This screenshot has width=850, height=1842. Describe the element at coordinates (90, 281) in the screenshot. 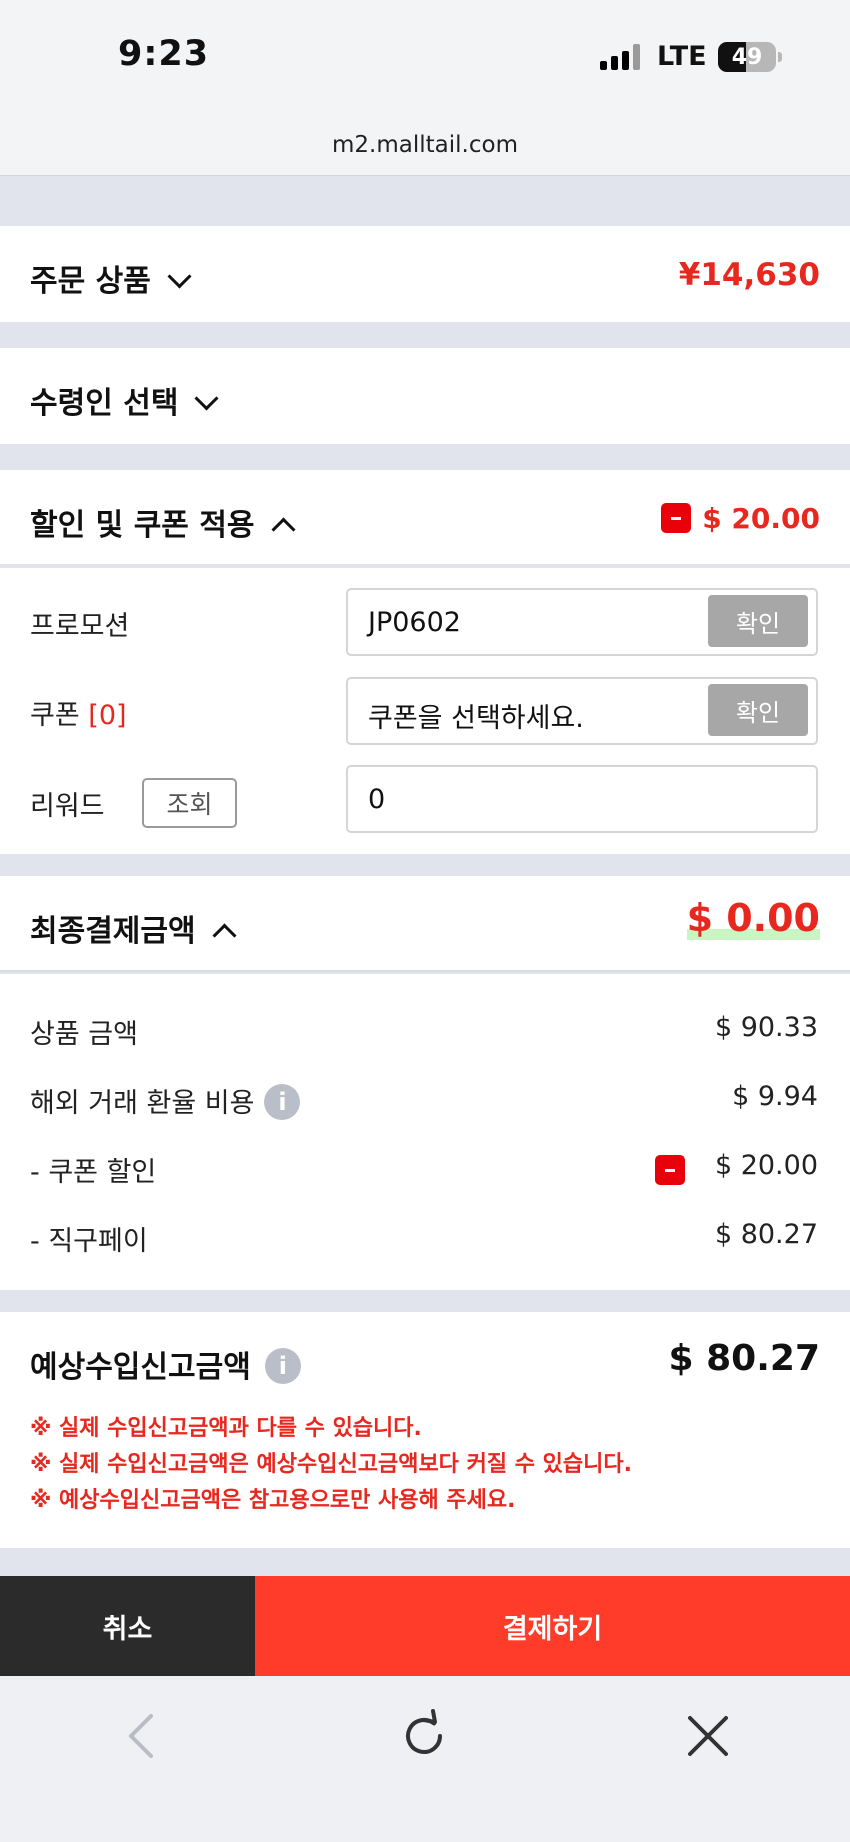

I see `order-items-title: 주문 상품` at that location.